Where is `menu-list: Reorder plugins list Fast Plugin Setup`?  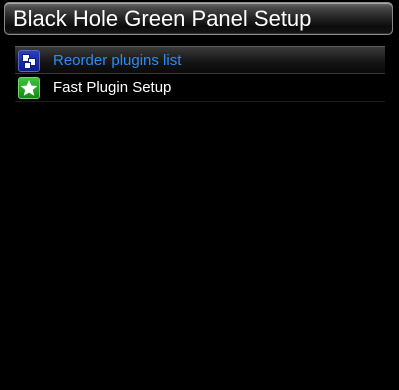
menu-list: Reorder plugins list Fast Plugin Setup is located at coordinates (200, 74).